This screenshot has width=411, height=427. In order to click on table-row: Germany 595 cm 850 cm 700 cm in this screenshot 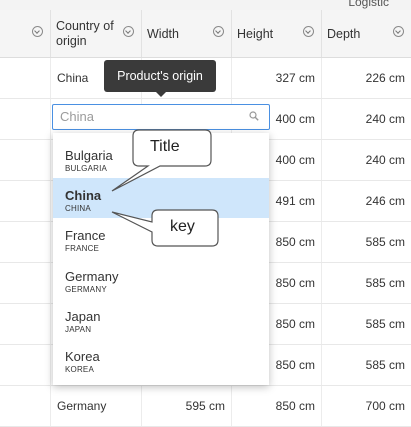, I will do `click(205, 406)`.